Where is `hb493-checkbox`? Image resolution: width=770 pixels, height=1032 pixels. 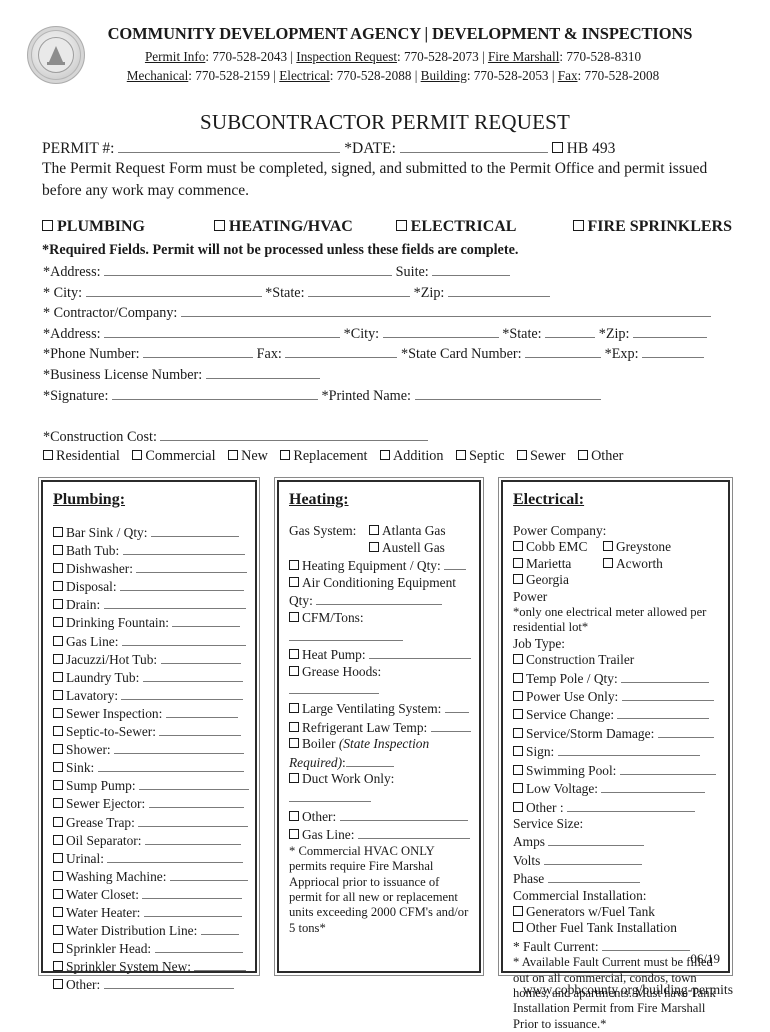
hb493-checkbox is located at coordinates (557, 147).